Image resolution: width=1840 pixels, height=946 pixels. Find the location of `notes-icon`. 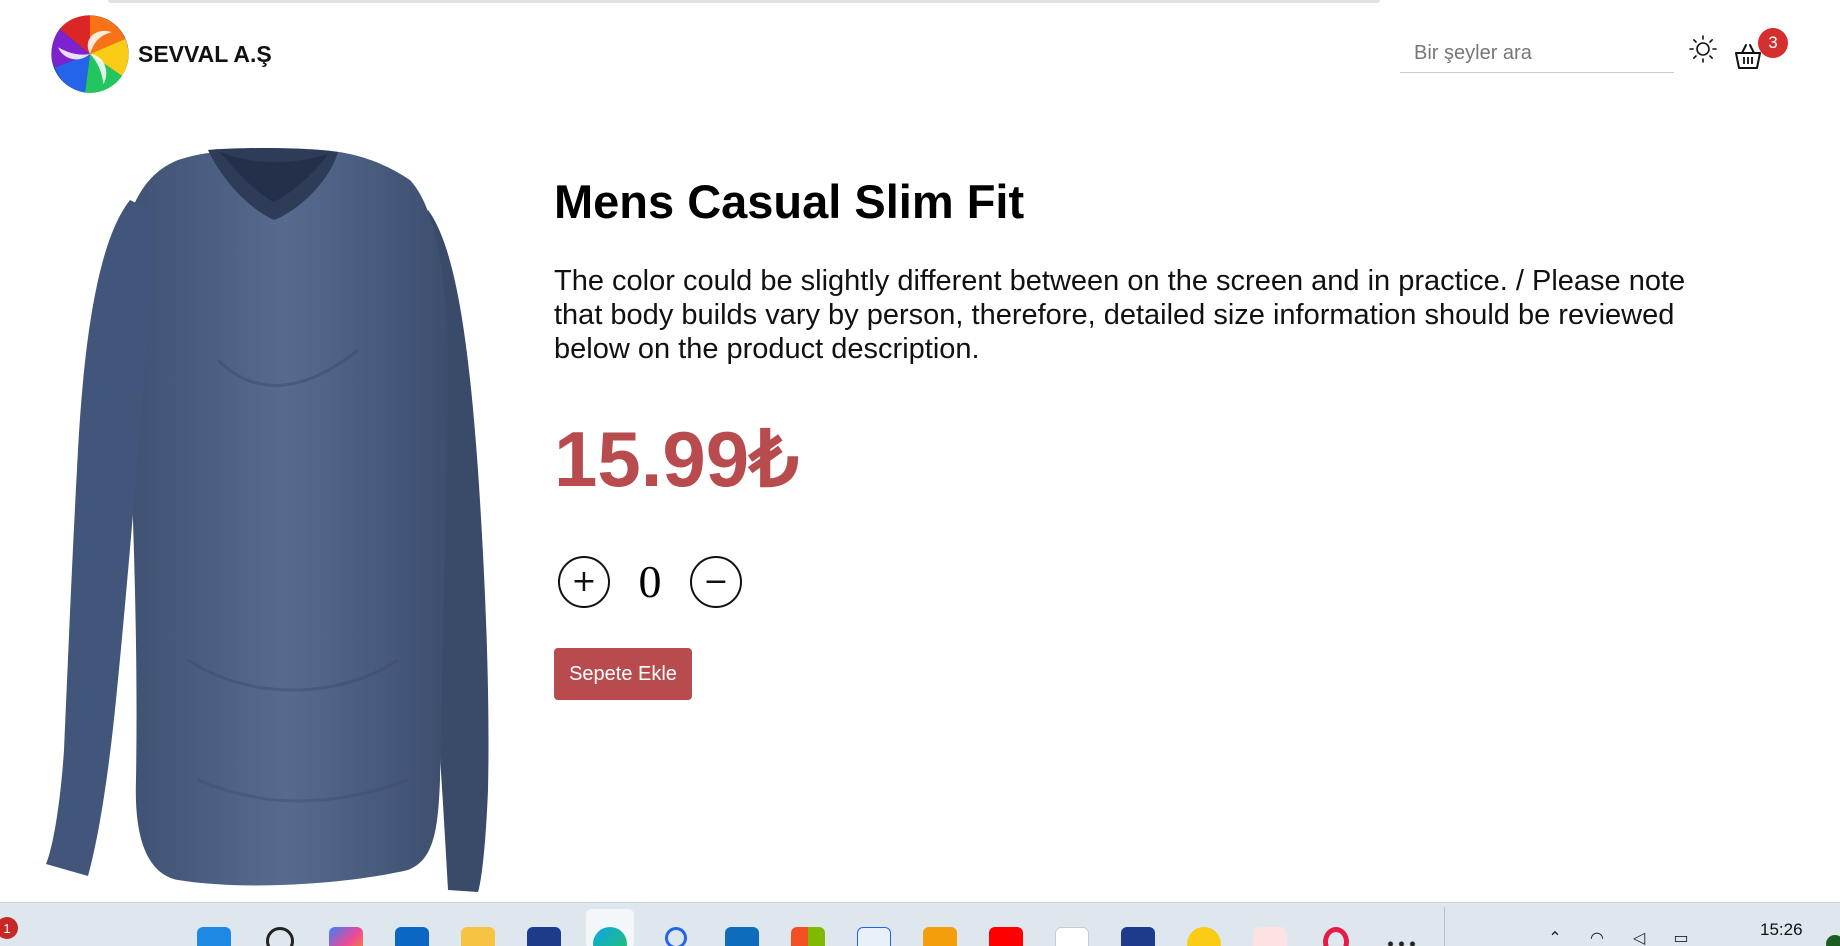

notes-icon is located at coordinates (940, 927).